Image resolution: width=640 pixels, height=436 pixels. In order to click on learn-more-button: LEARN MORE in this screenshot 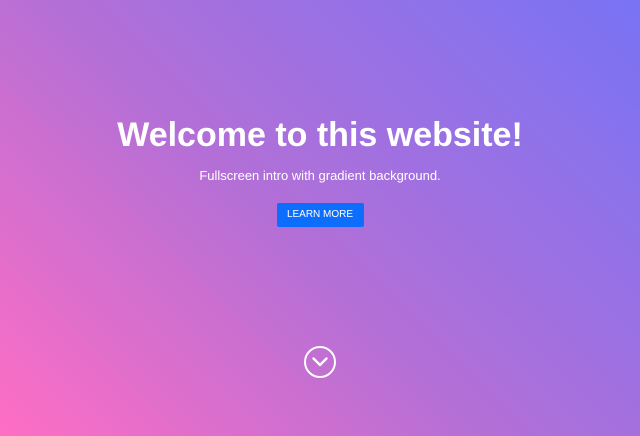, I will do `click(320, 215)`.